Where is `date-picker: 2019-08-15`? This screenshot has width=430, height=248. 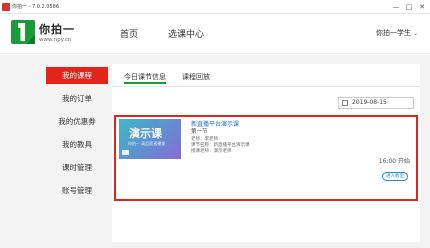 date-picker: 2019-08-15 is located at coordinates (376, 103).